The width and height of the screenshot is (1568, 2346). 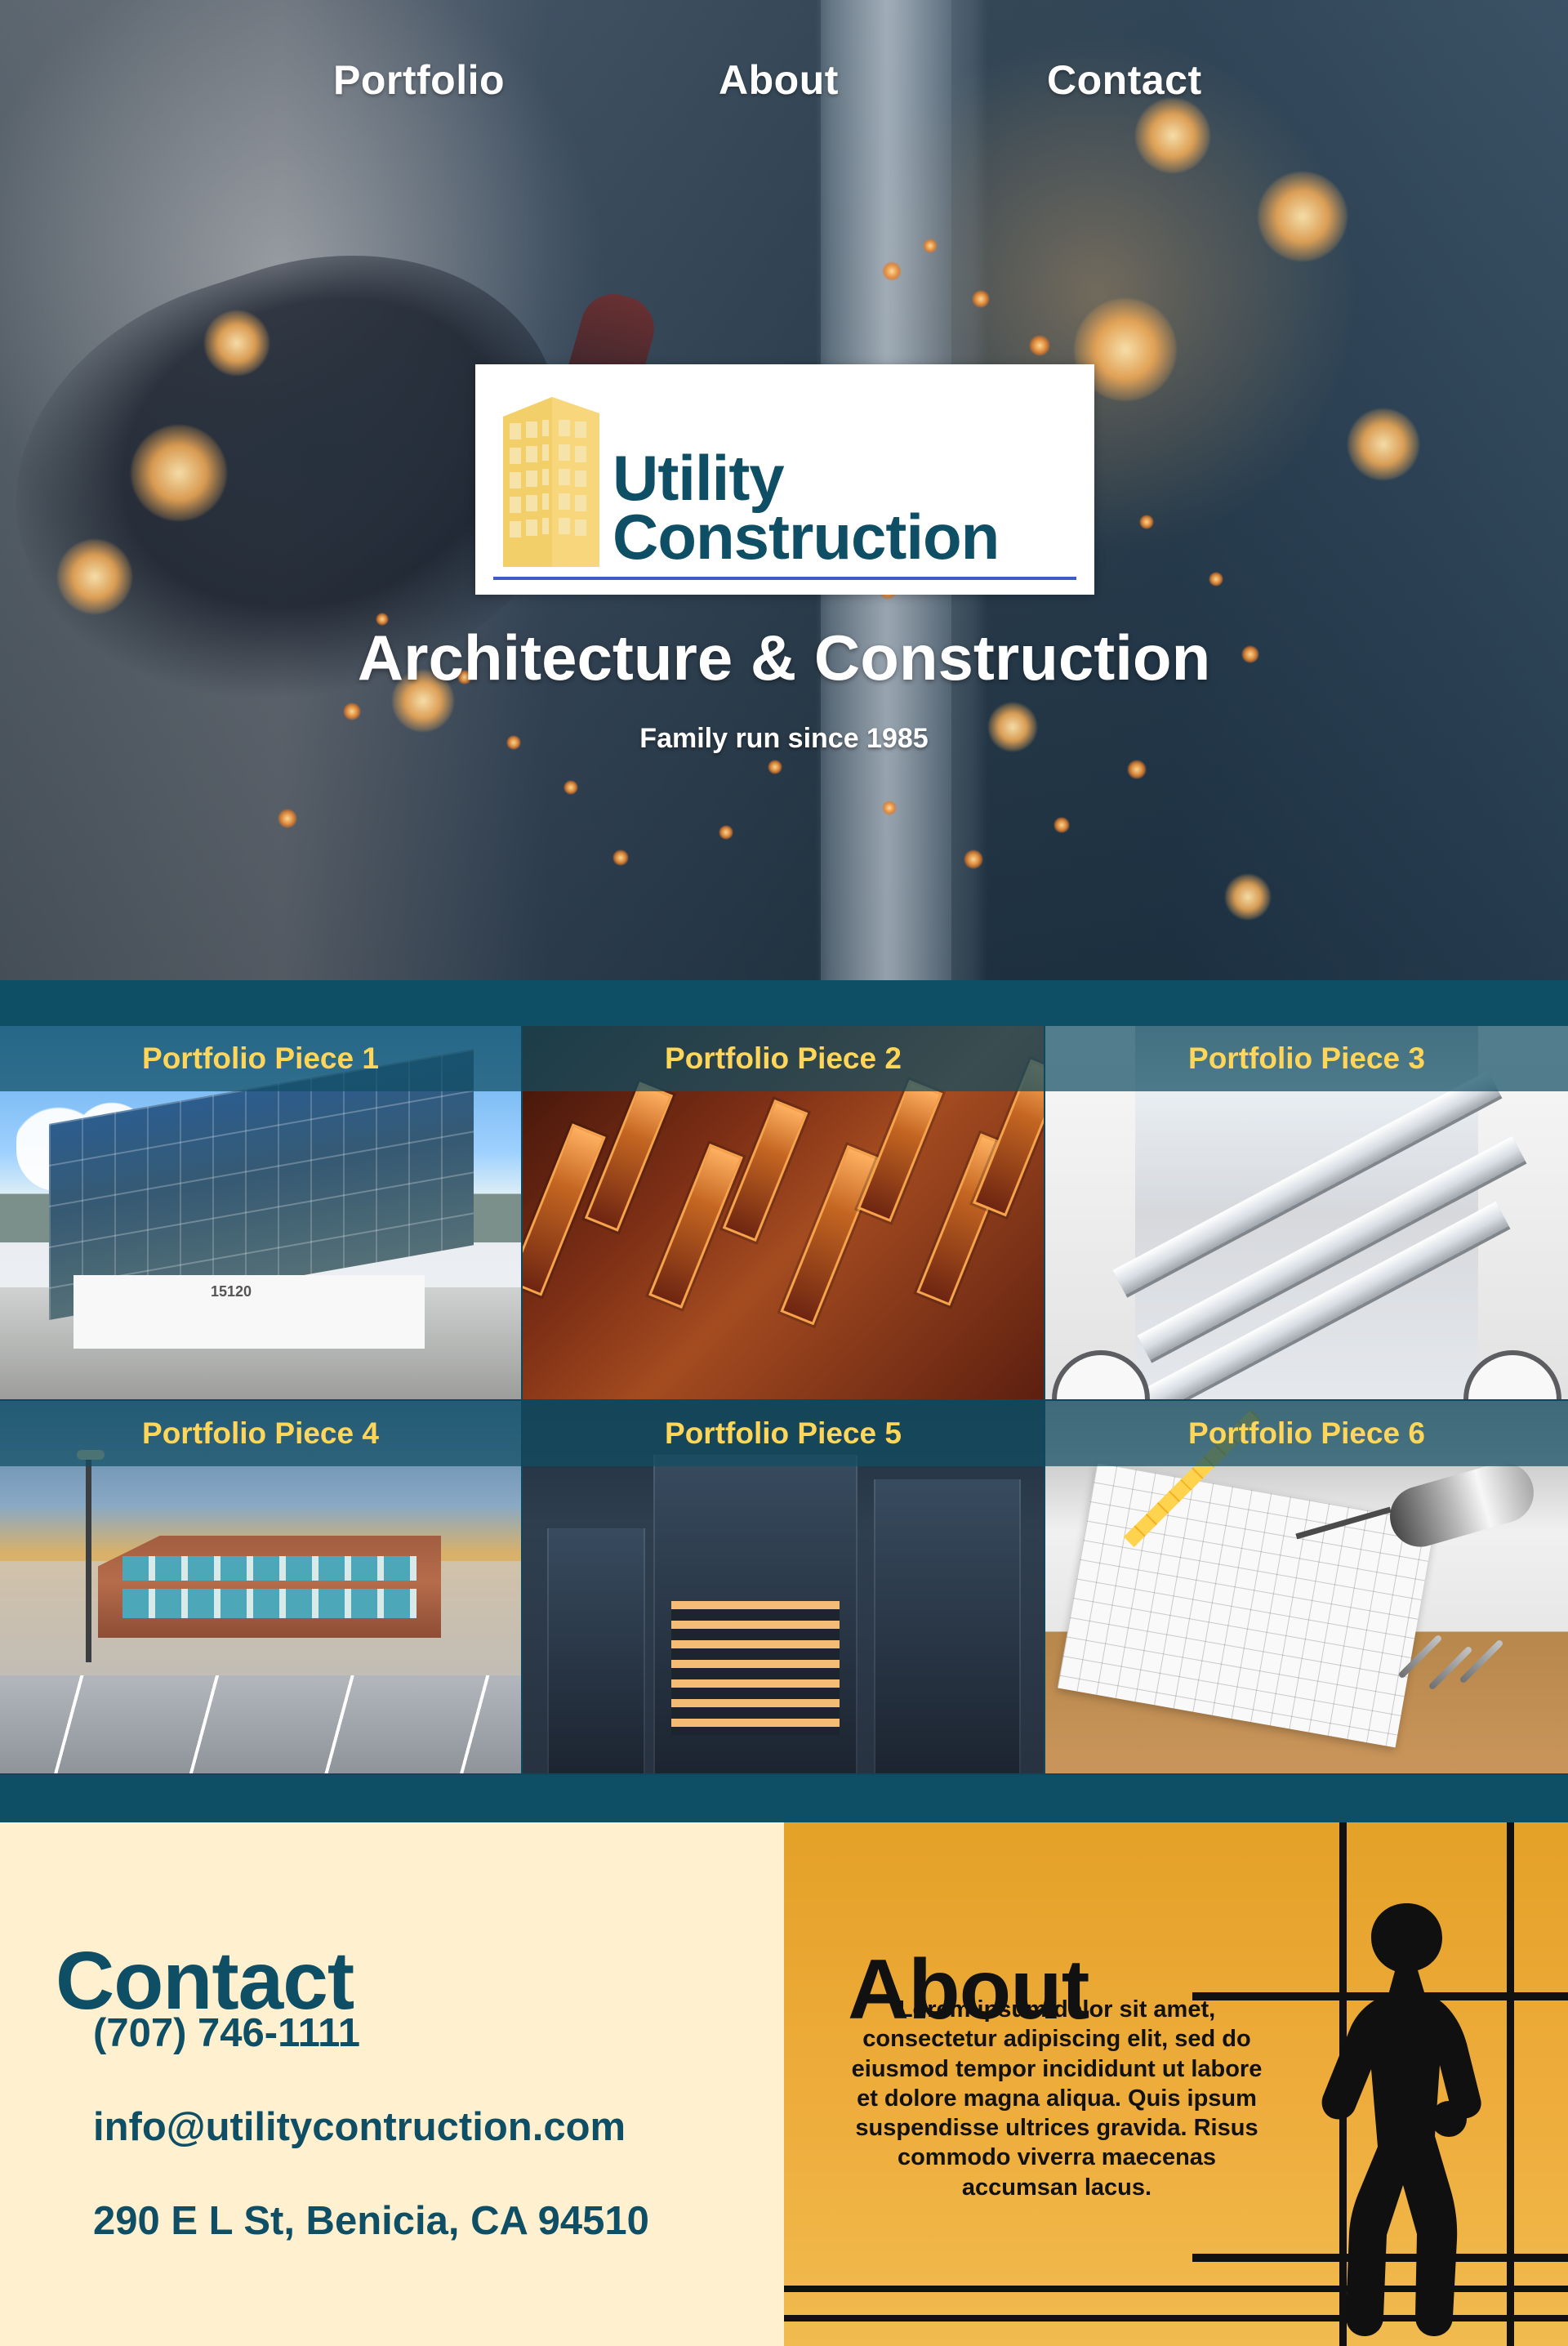 What do you see at coordinates (779, 80) in the screenshot?
I see `nav-link-about: About` at bounding box center [779, 80].